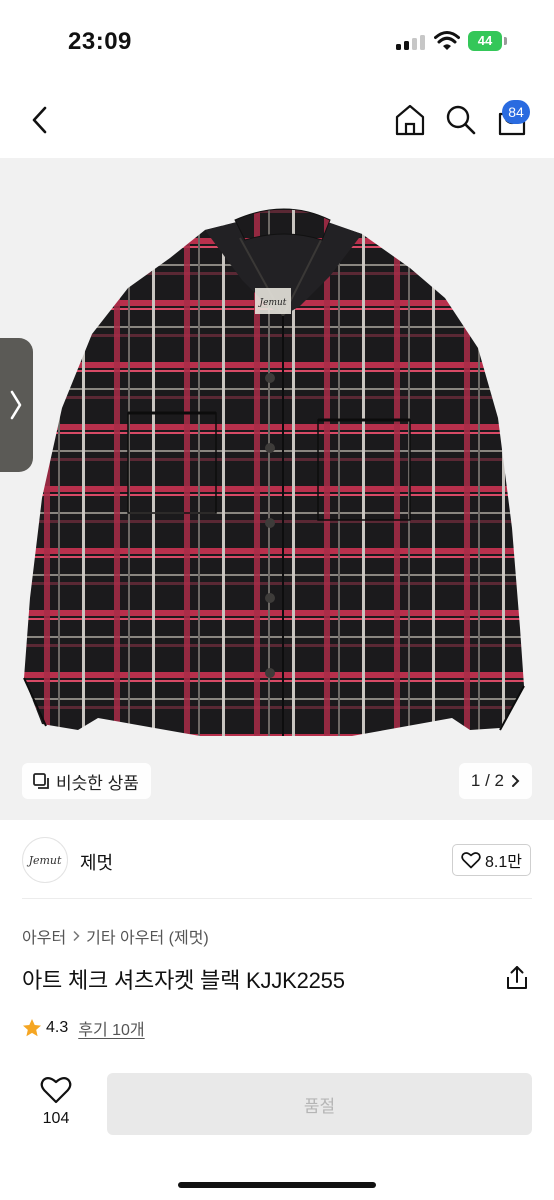  Describe the element at coordinates (57, 1027) in the screenshot. I see `rating-value: 4.3` at that location.